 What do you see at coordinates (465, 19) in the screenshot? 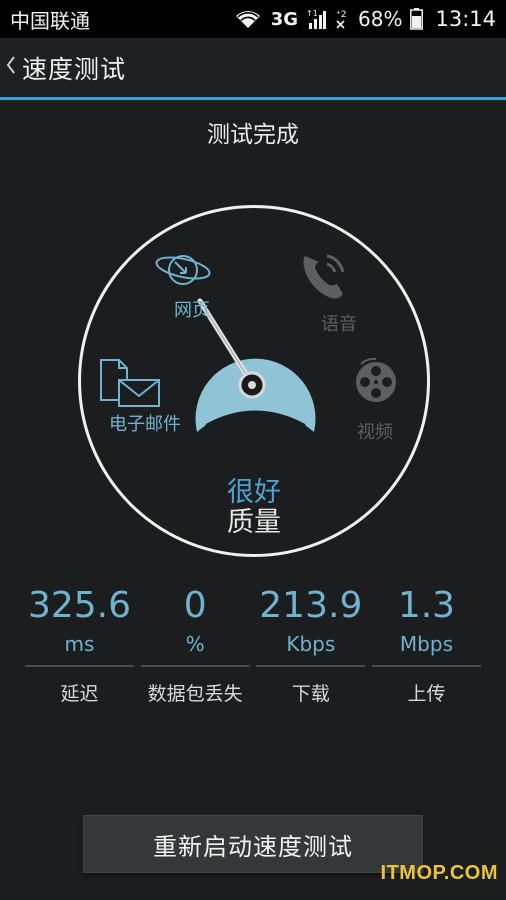
I see `clock: 13:14` at bounding box center [465, 19].